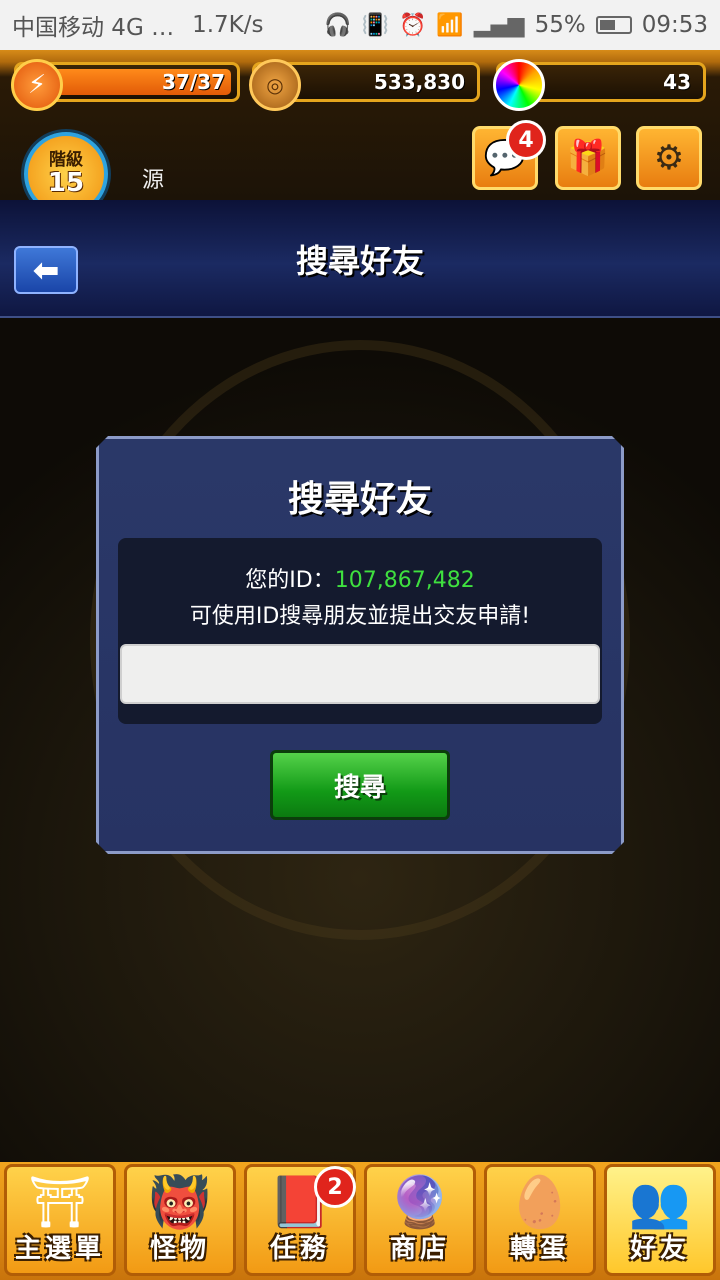 This screenshot has width=720, height=1280. What do you see at coordinates (540, 1202) in the screenshot?
I see `egg-icon: 🥚` at bounding box center [540, 1202].